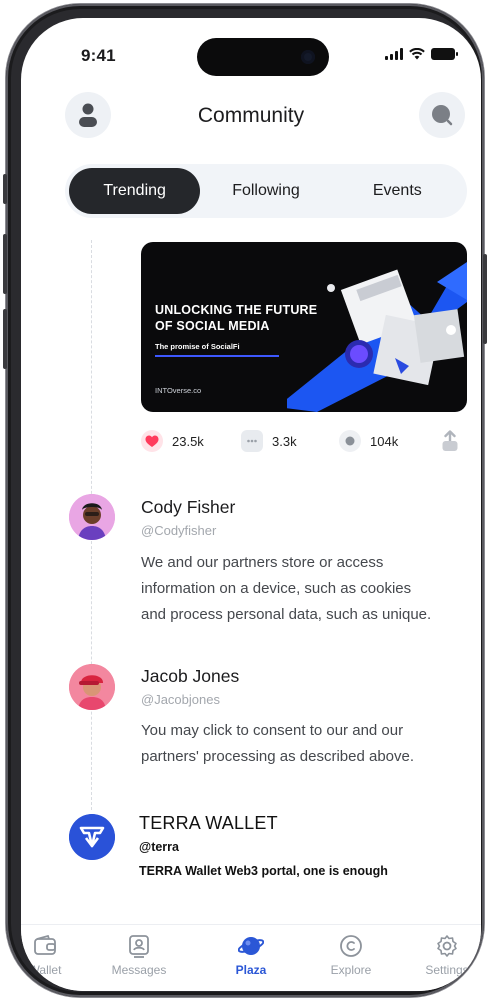  Describe the element at coordinates (98, 55) in the screenshot. I see `status-time: 9:41` at that location.